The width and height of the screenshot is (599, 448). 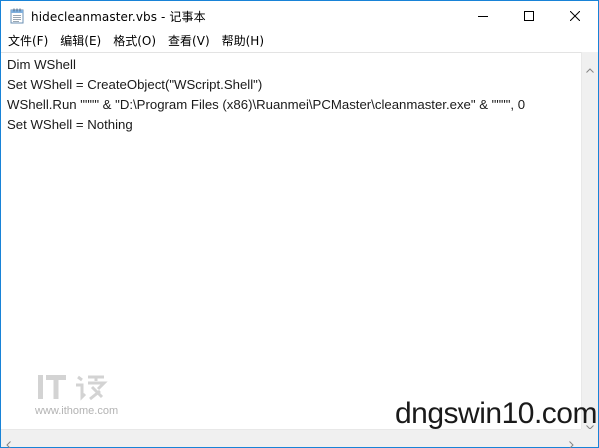 I want to click on minimize-button, so click(x=483, y=16).